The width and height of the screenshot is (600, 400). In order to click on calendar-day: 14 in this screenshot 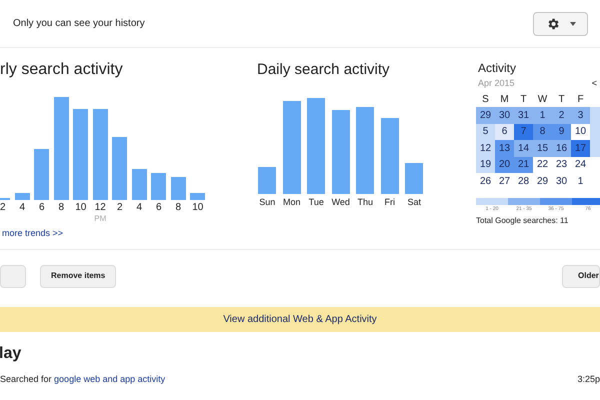, I will do `click(523, 148)`.